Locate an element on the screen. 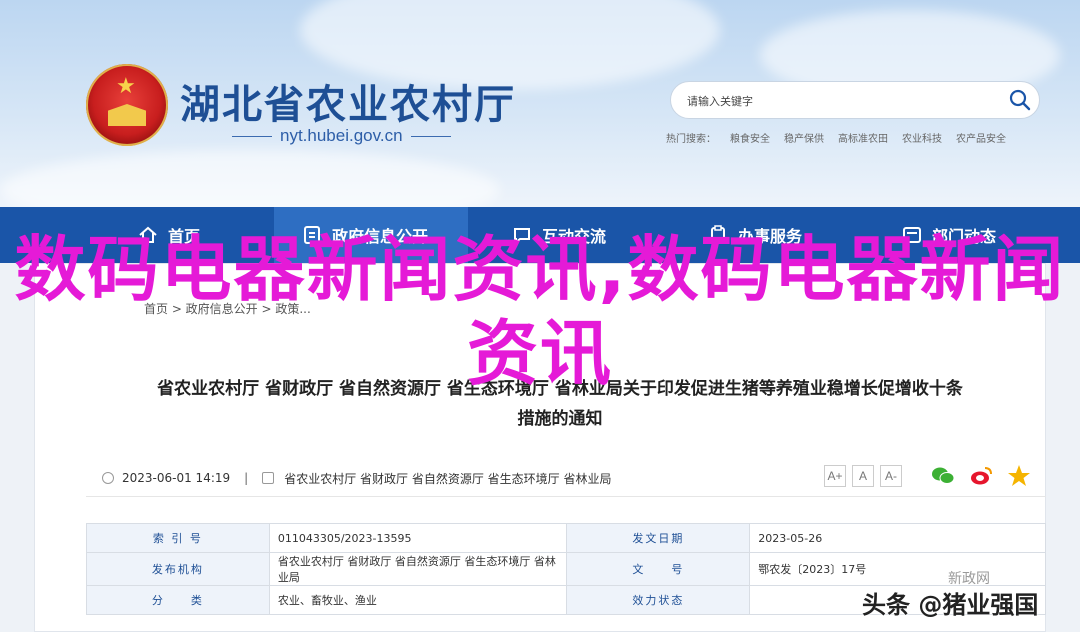  table-label: 发布机构 is located at coordinates (178, 569).